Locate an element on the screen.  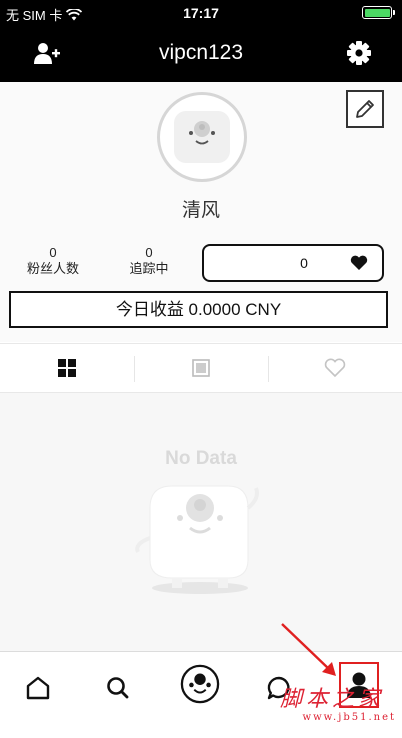
watermark-text: 脚本之家 is located at coordinates (332, 699).